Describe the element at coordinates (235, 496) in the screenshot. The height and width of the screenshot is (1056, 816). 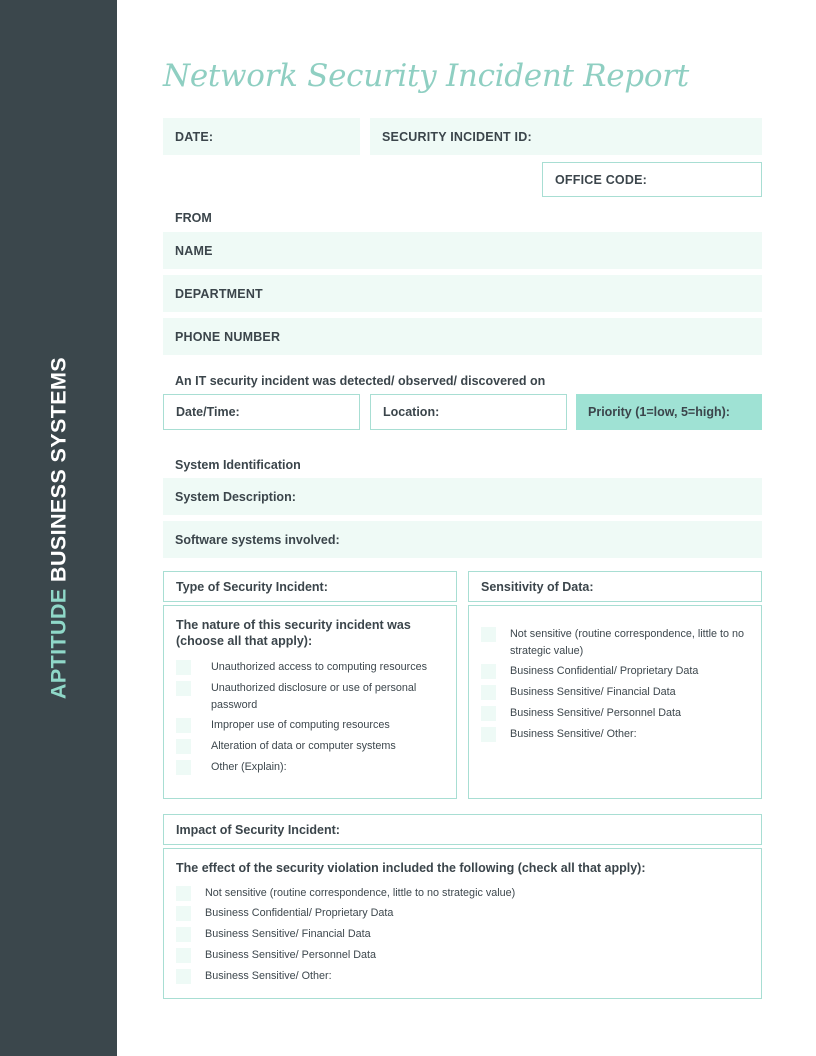
I see `system-description-label: System Description:` at that location.